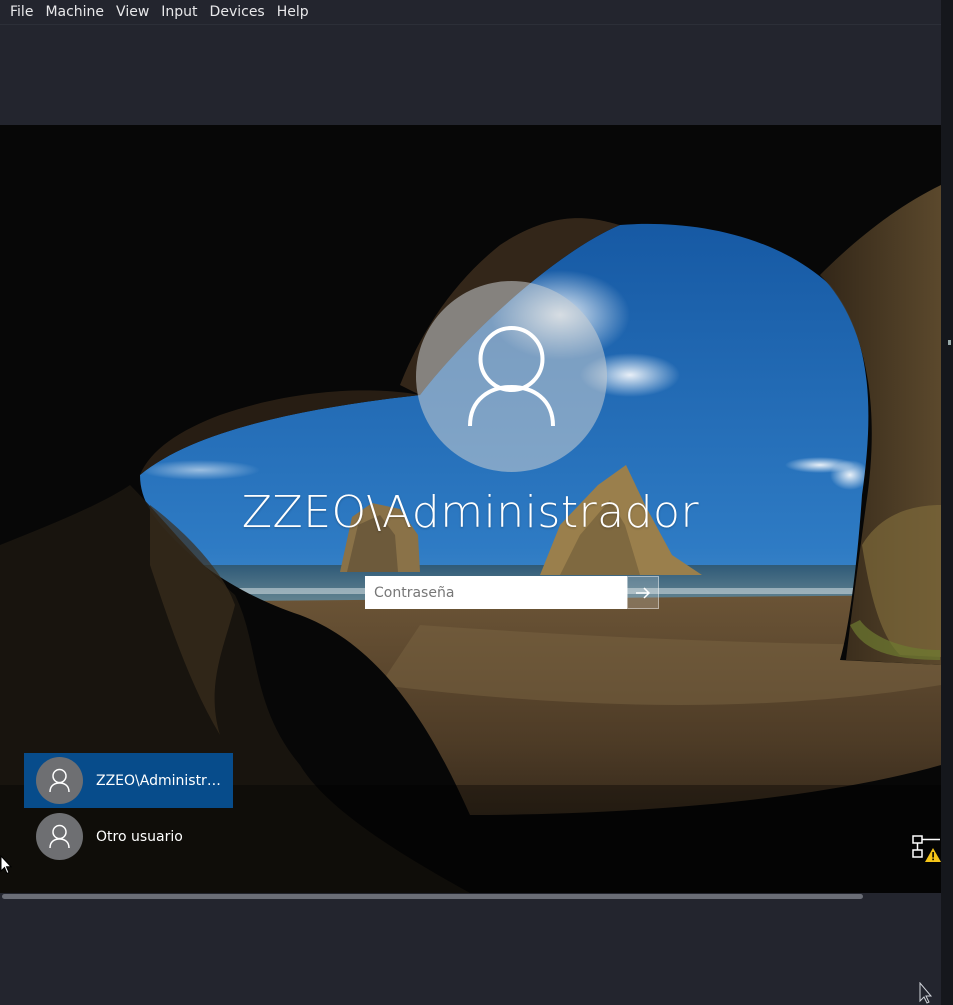  I want to click on network-warning-icon, so click(926, 849).